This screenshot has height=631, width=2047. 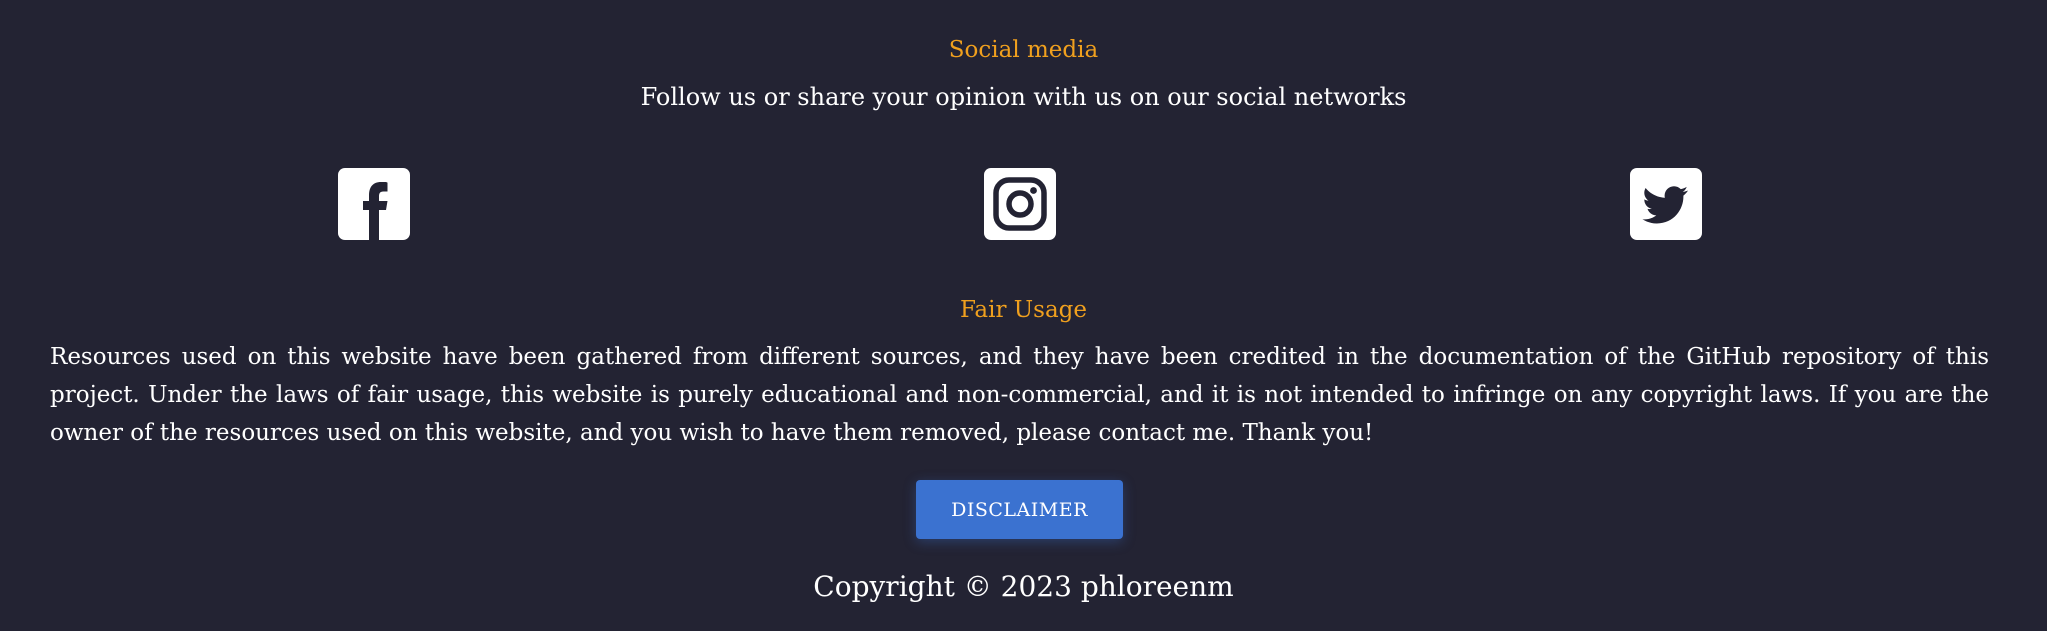 I want to click on facebook-link, so click(x=374, y=204).